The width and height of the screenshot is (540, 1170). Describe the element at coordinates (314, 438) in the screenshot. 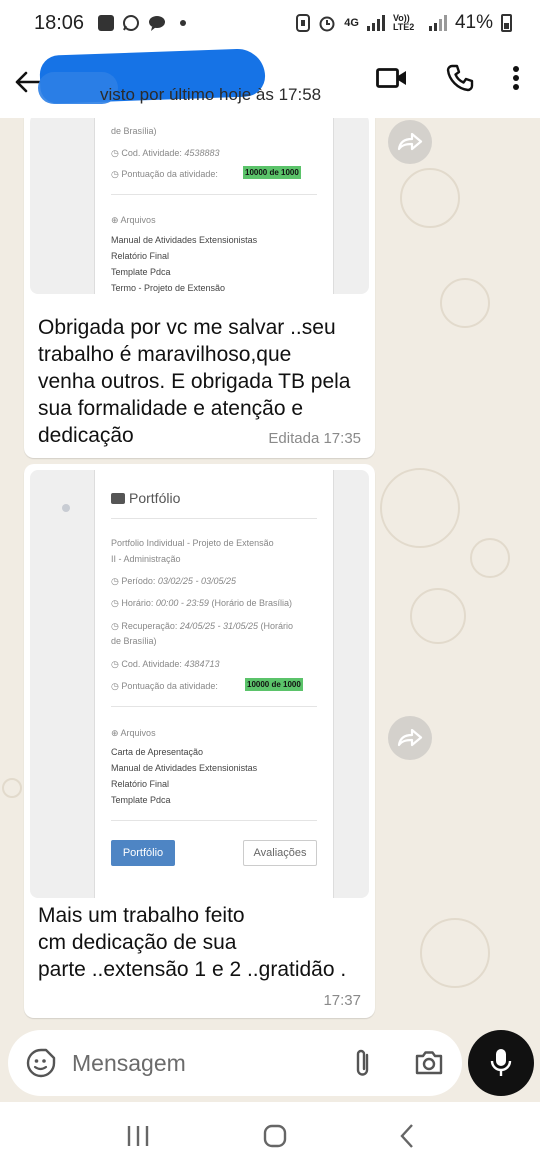

I see `message-meta: Editada 17:35` at that location.